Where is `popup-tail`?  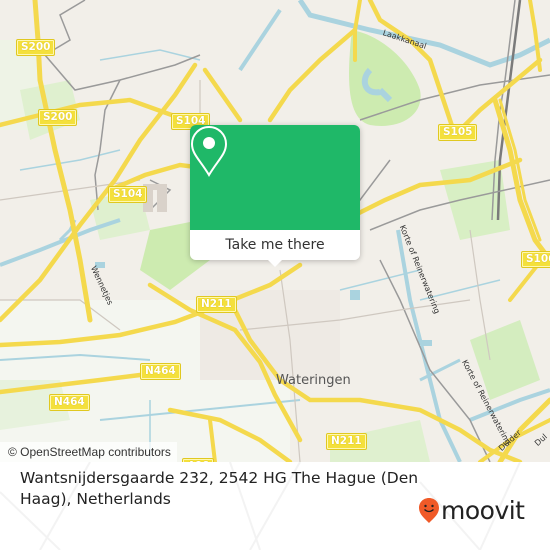 popup-tail is located at coordinates (275, 263).